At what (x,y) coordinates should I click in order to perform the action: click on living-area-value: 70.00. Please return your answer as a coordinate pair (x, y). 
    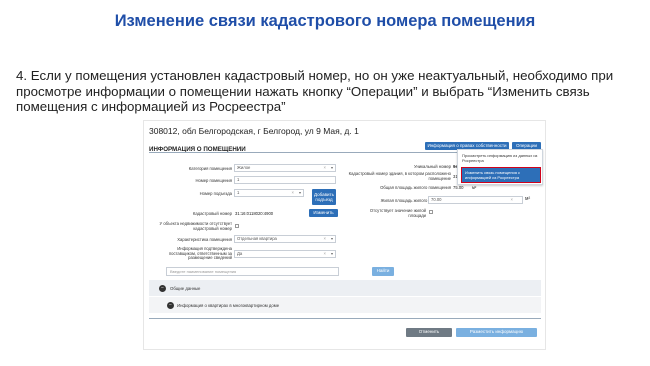
    Looking at the image, I should click on (436, 199).